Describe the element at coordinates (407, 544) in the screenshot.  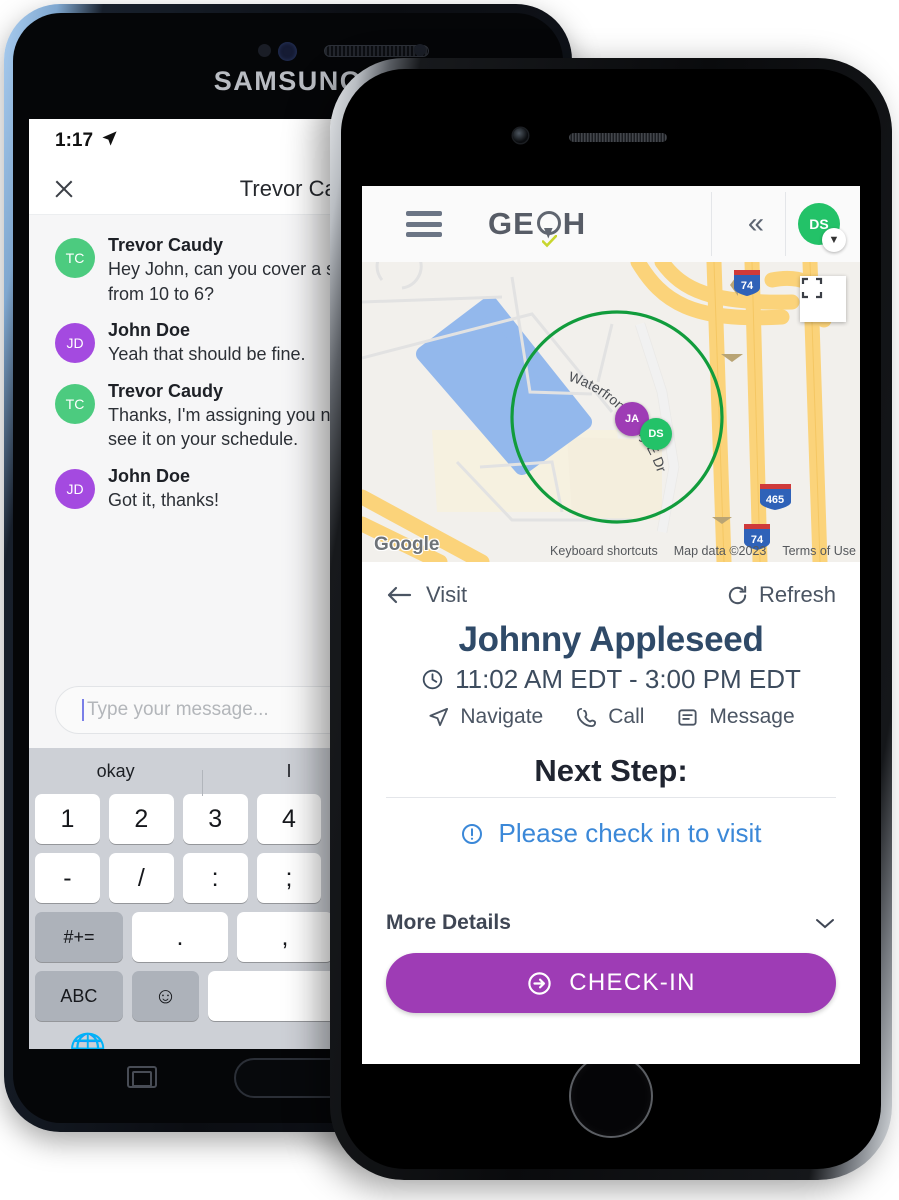
I see `google-watermark: Google` at that location.